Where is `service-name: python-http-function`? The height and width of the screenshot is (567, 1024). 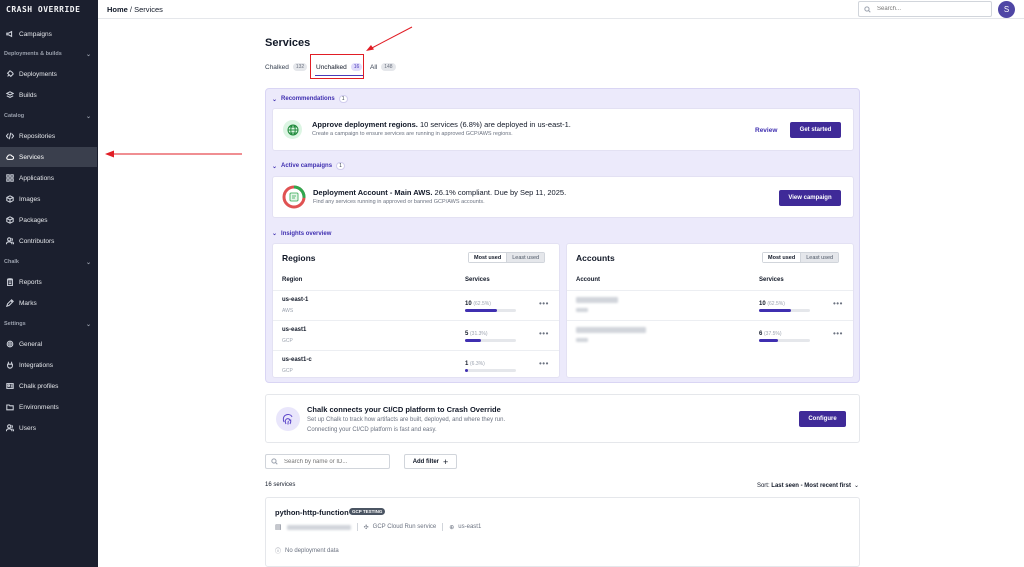
service-name: python-http-function is located at coordinates (312, 512).